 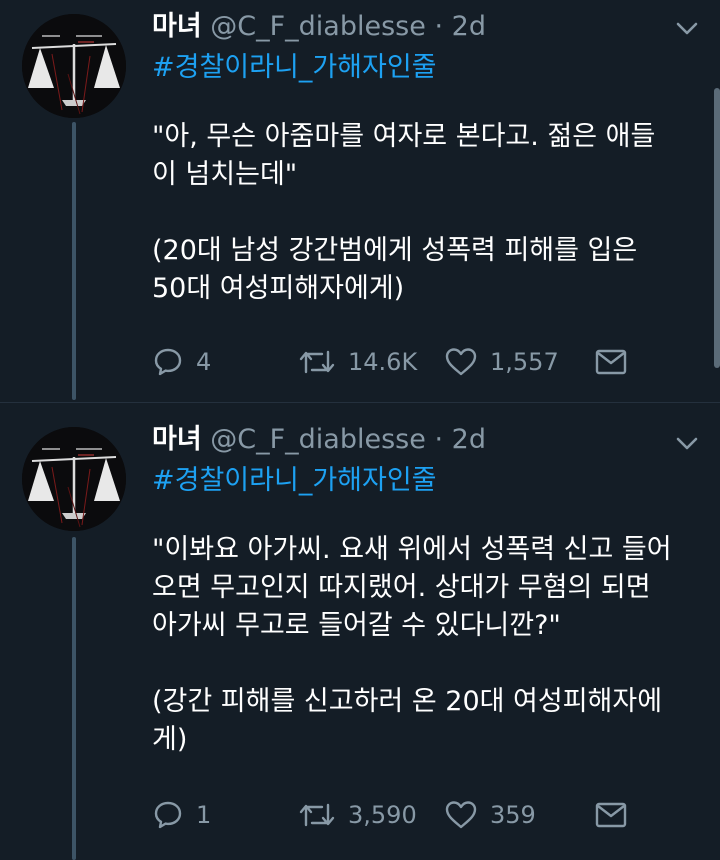 What do you see at coordinates (204, 815) in the screenshot?
I see `reply-count: 1` at bounding box center [204, 815].